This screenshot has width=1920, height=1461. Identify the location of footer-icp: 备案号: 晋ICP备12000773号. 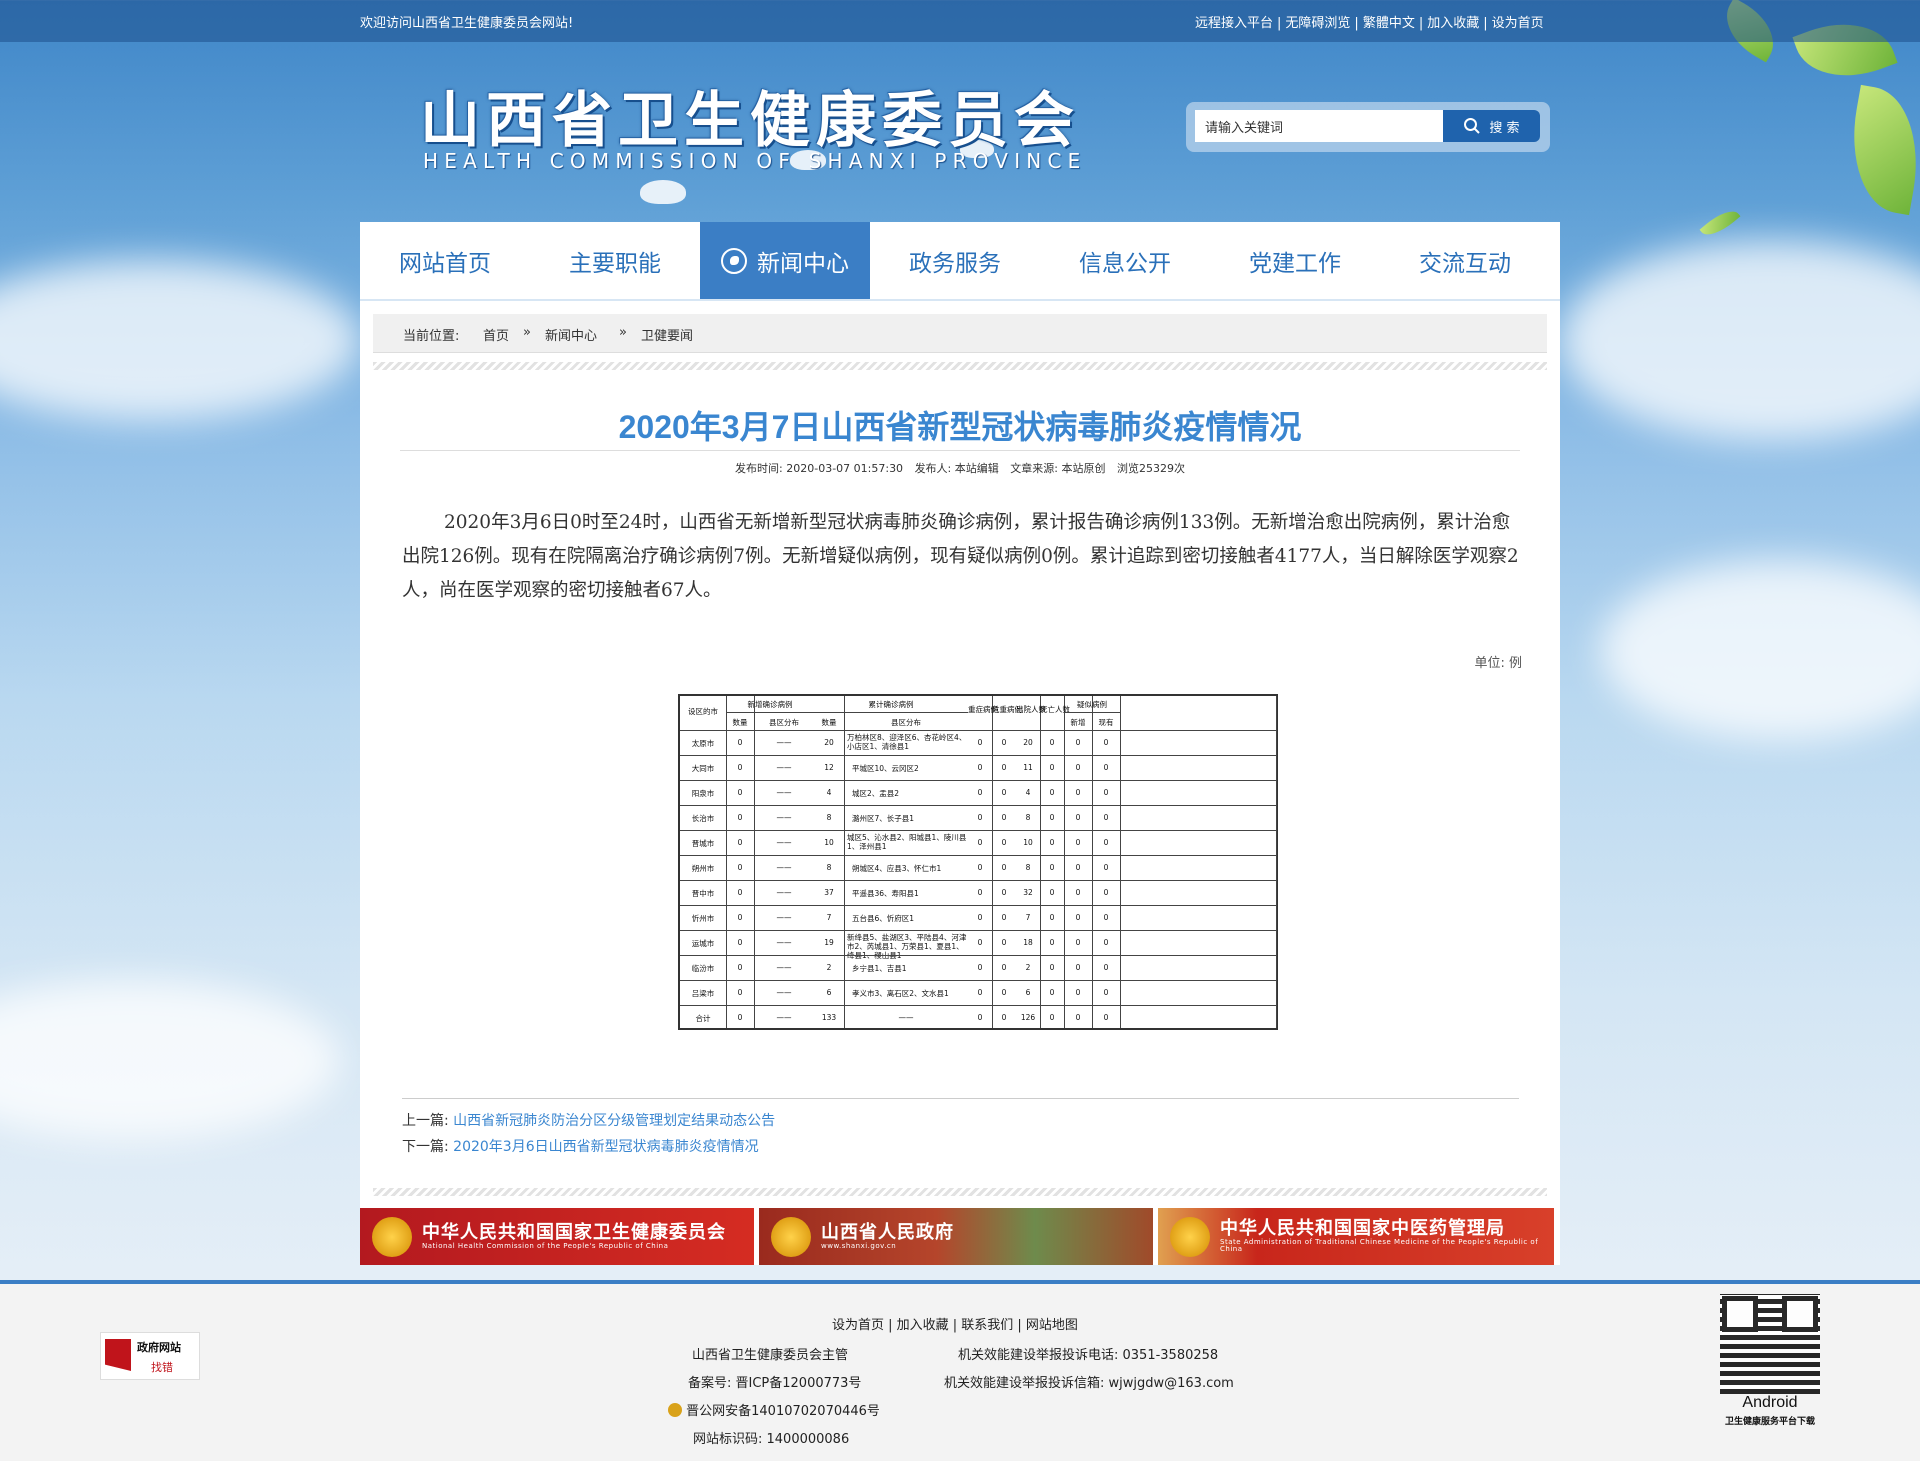
(774, 1381).